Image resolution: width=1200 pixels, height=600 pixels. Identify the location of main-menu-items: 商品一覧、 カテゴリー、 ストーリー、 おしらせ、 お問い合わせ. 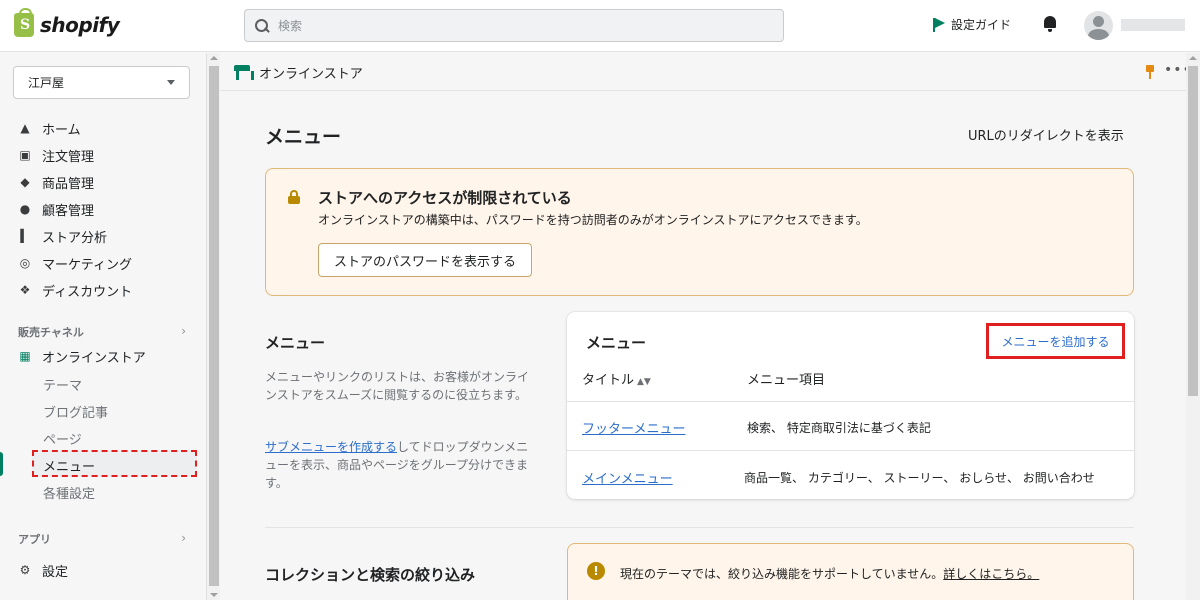
(919, 478).